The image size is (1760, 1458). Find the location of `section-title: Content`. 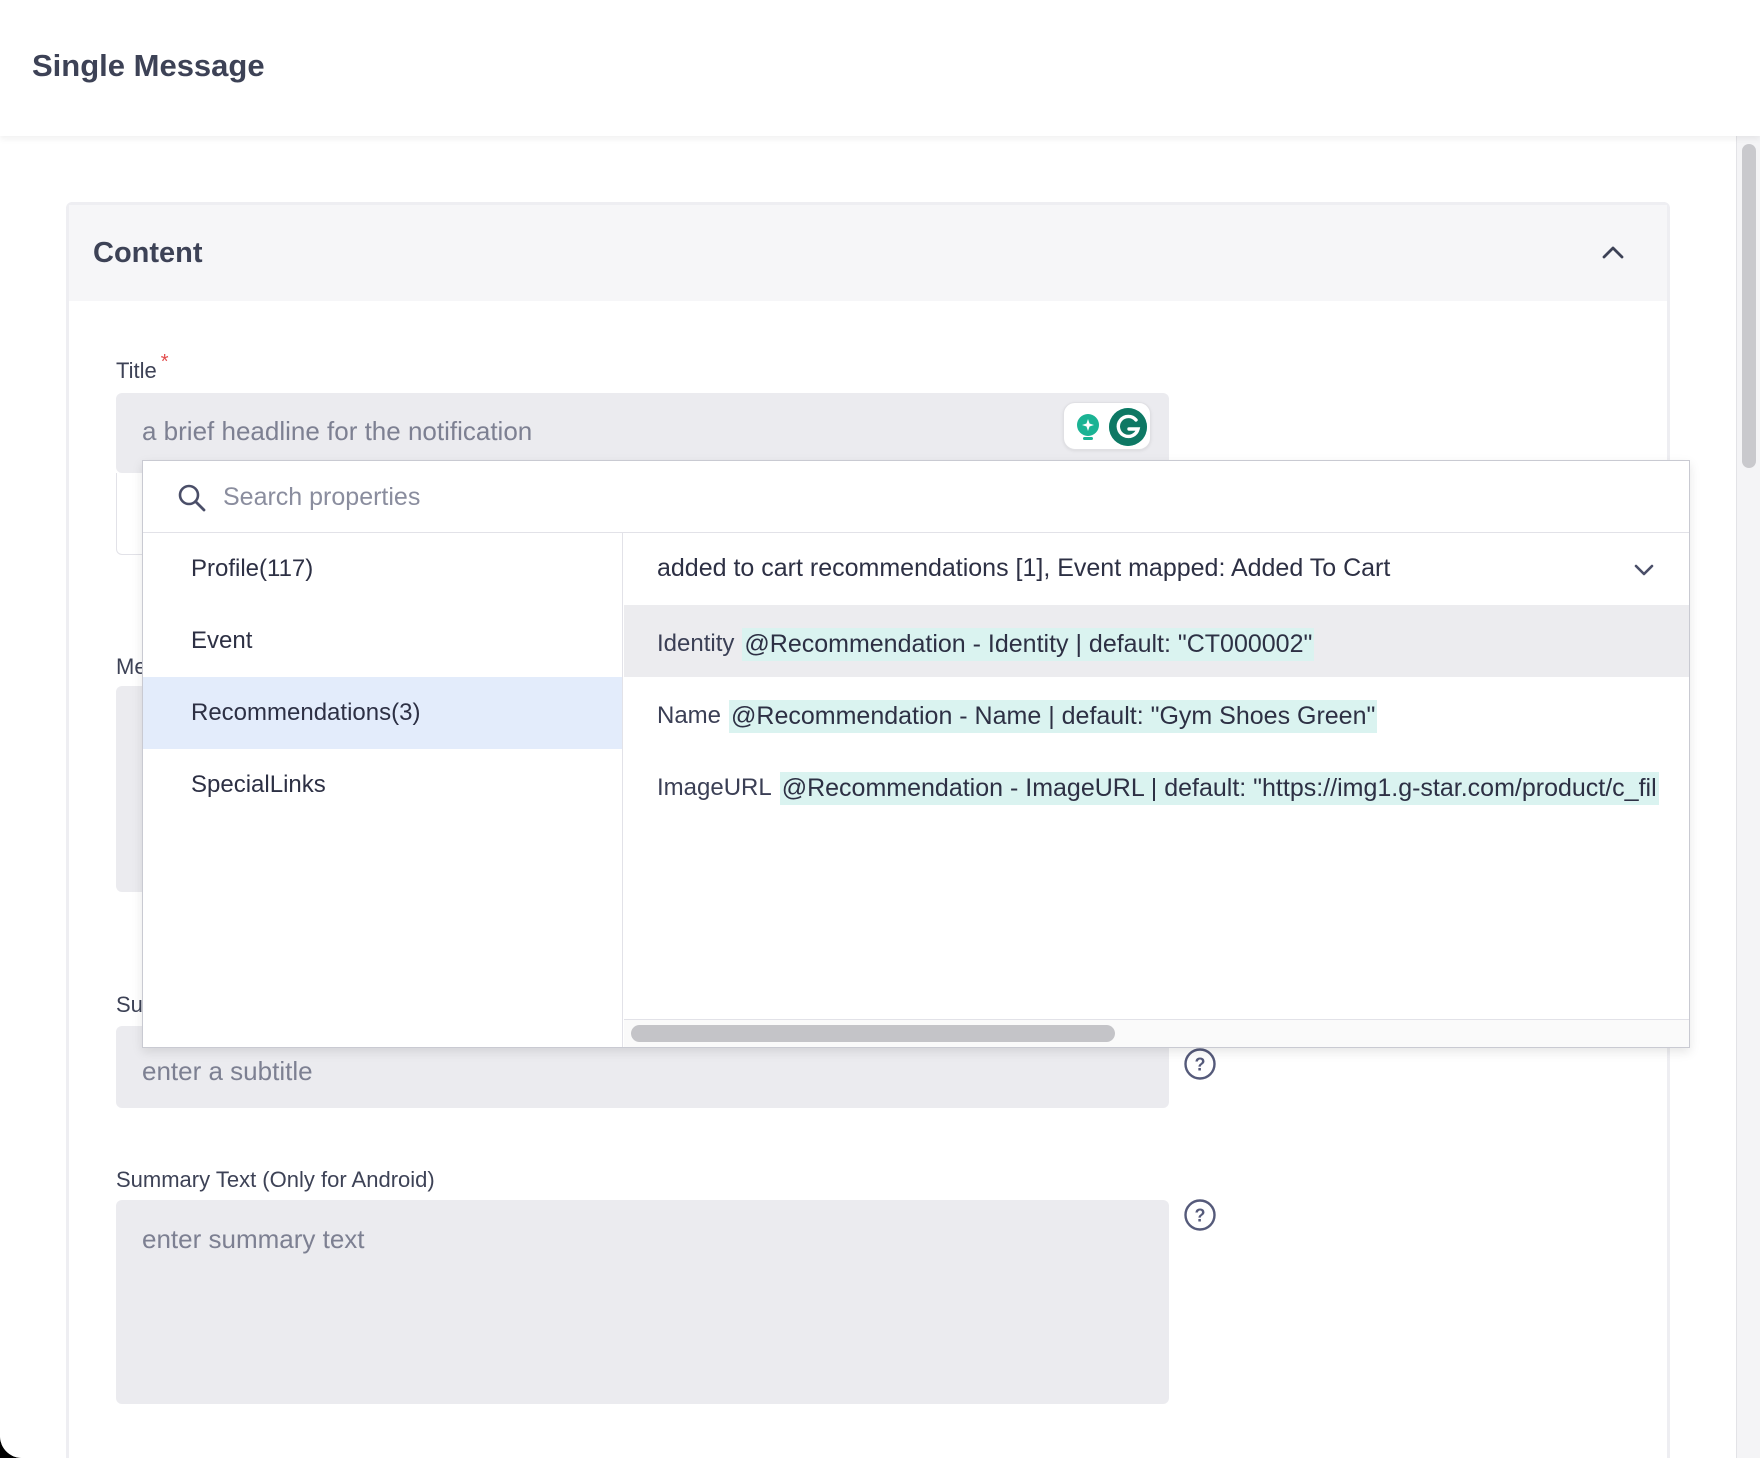

section-title: Content is located at coordinates (148, 253).